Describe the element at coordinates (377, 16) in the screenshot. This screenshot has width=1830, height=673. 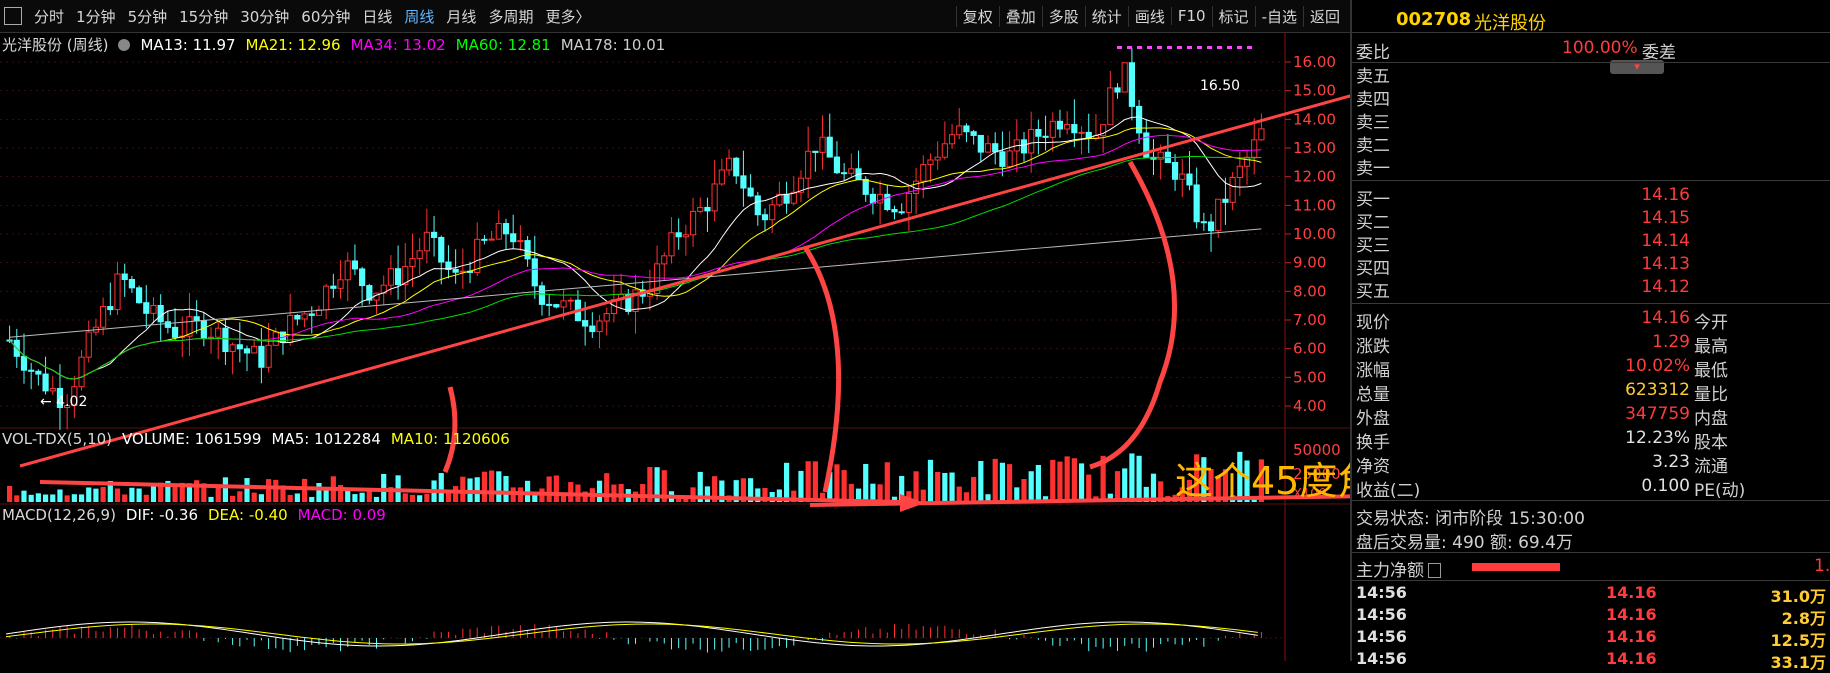
I see `tab-6: 日线` at that location.